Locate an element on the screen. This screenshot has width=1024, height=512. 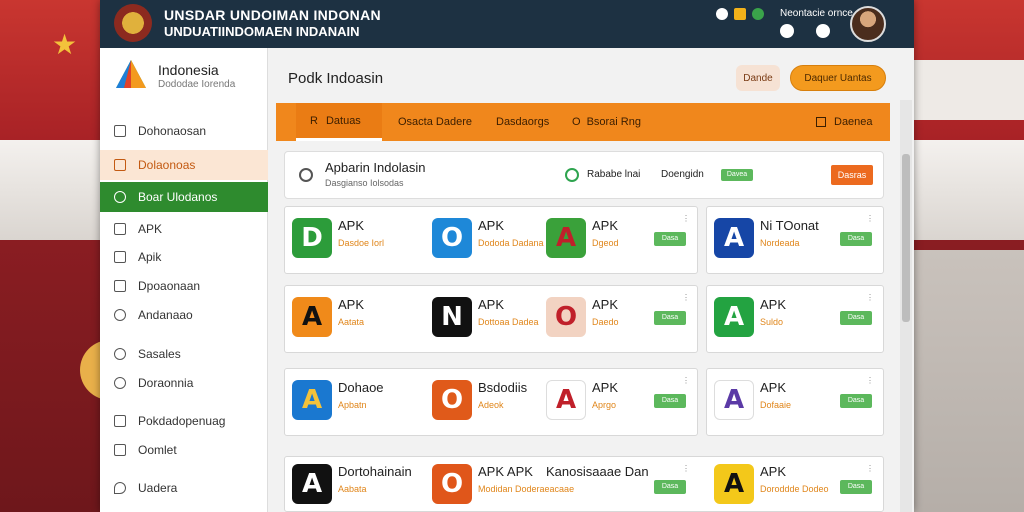
header-meta: Neontacie ornce is located at coordinates (816, 13).